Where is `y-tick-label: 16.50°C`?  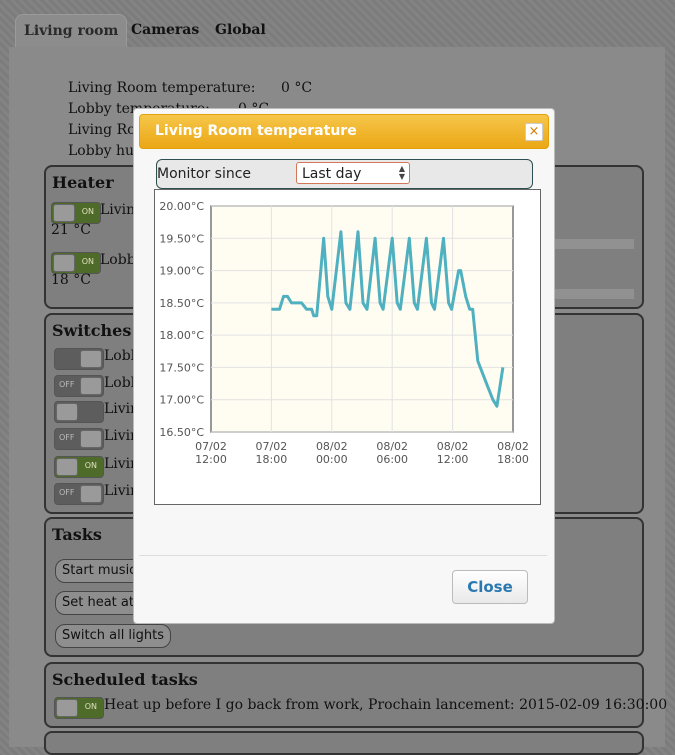
y-tick-label: 16.50°C is located at coordinates (181, 432).